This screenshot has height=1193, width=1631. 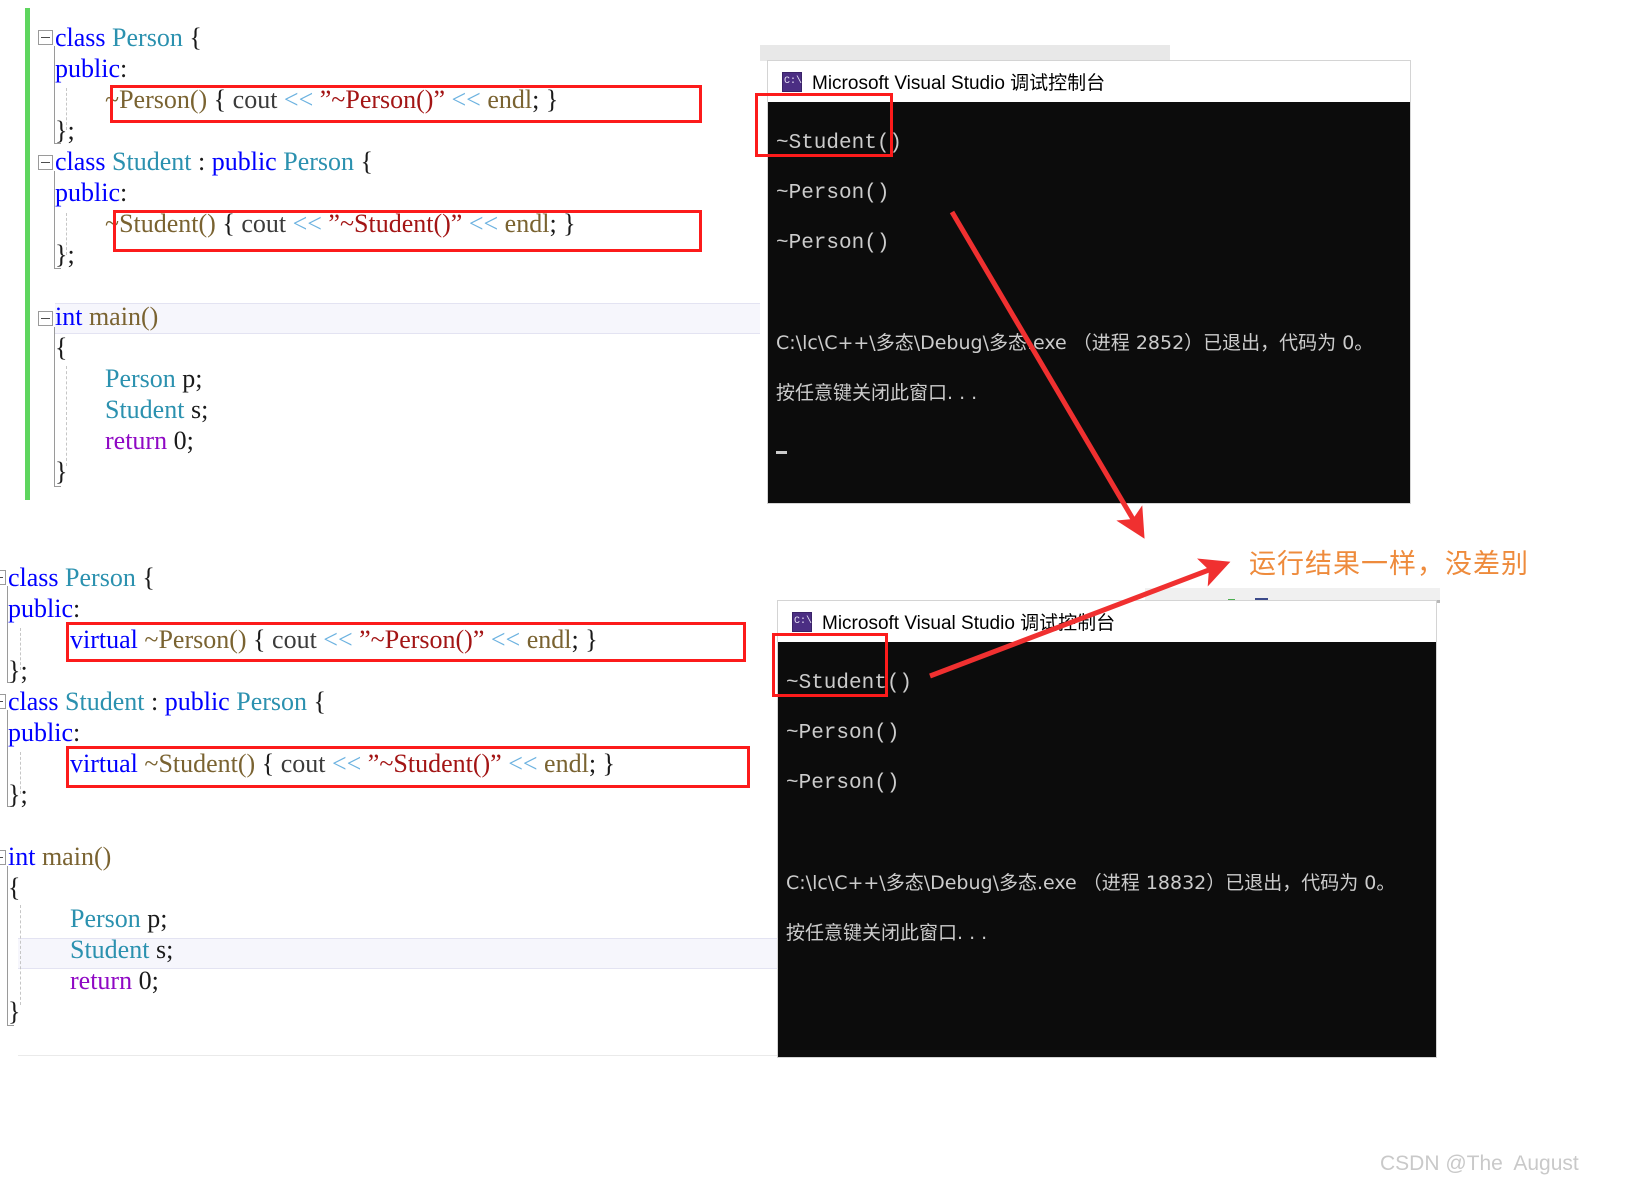 What do you see at coordinates (84, 161) in the screenshot?
I see `code-token: class` at bounding box center [84, 161].